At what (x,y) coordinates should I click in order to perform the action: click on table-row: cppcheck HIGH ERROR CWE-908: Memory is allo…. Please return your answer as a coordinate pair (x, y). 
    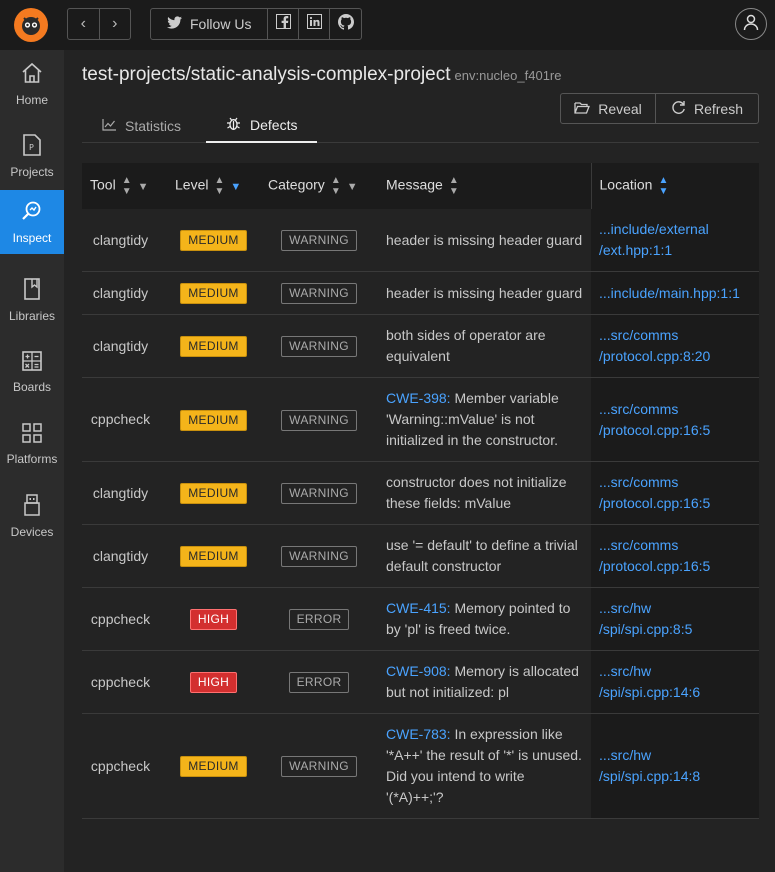
    Looking at the image, I should click on (420, 682).